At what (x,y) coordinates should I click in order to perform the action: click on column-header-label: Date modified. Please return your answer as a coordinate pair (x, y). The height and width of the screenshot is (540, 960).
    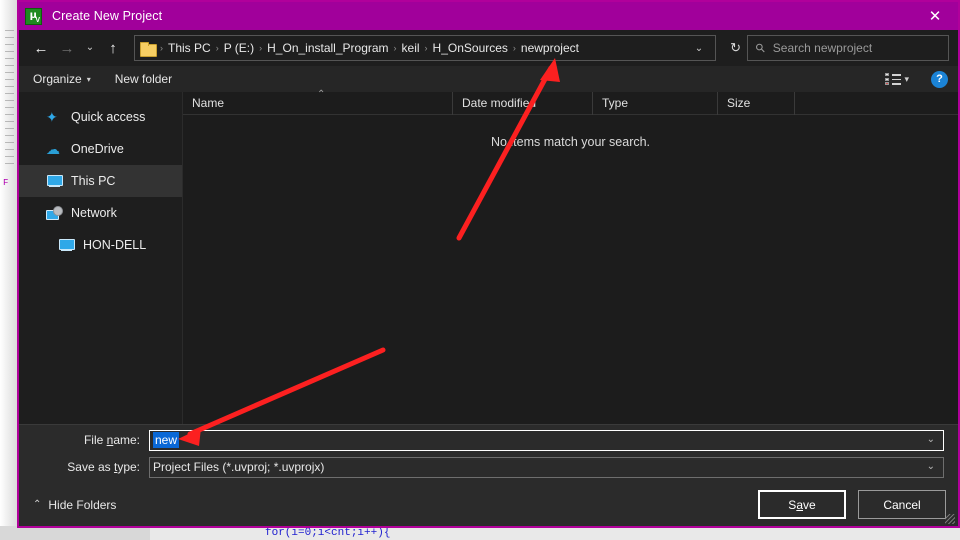
    Looking at the image, I should click on (499, 103).